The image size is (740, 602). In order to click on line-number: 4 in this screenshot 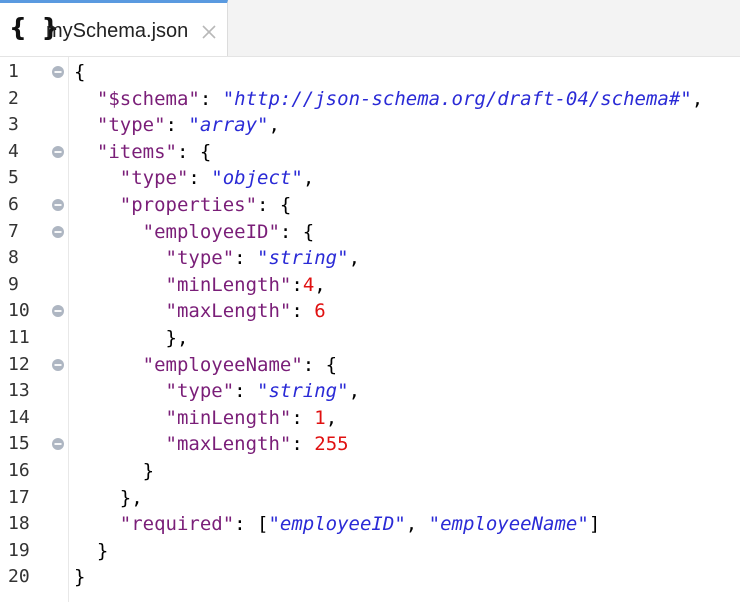, I will do `click(13, 151)`.